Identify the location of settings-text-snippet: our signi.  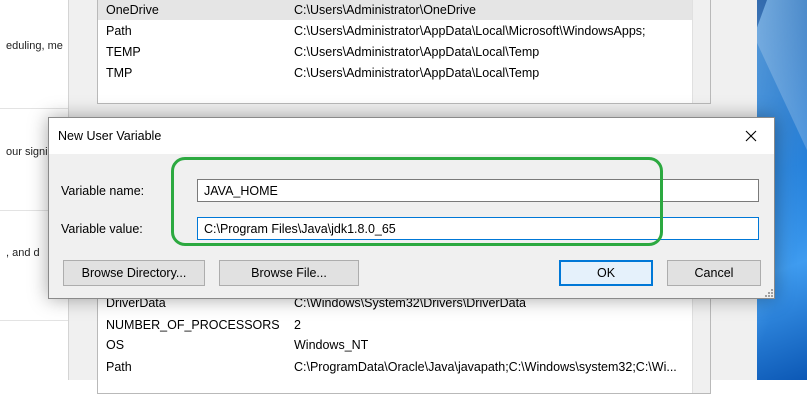
(27, 152).